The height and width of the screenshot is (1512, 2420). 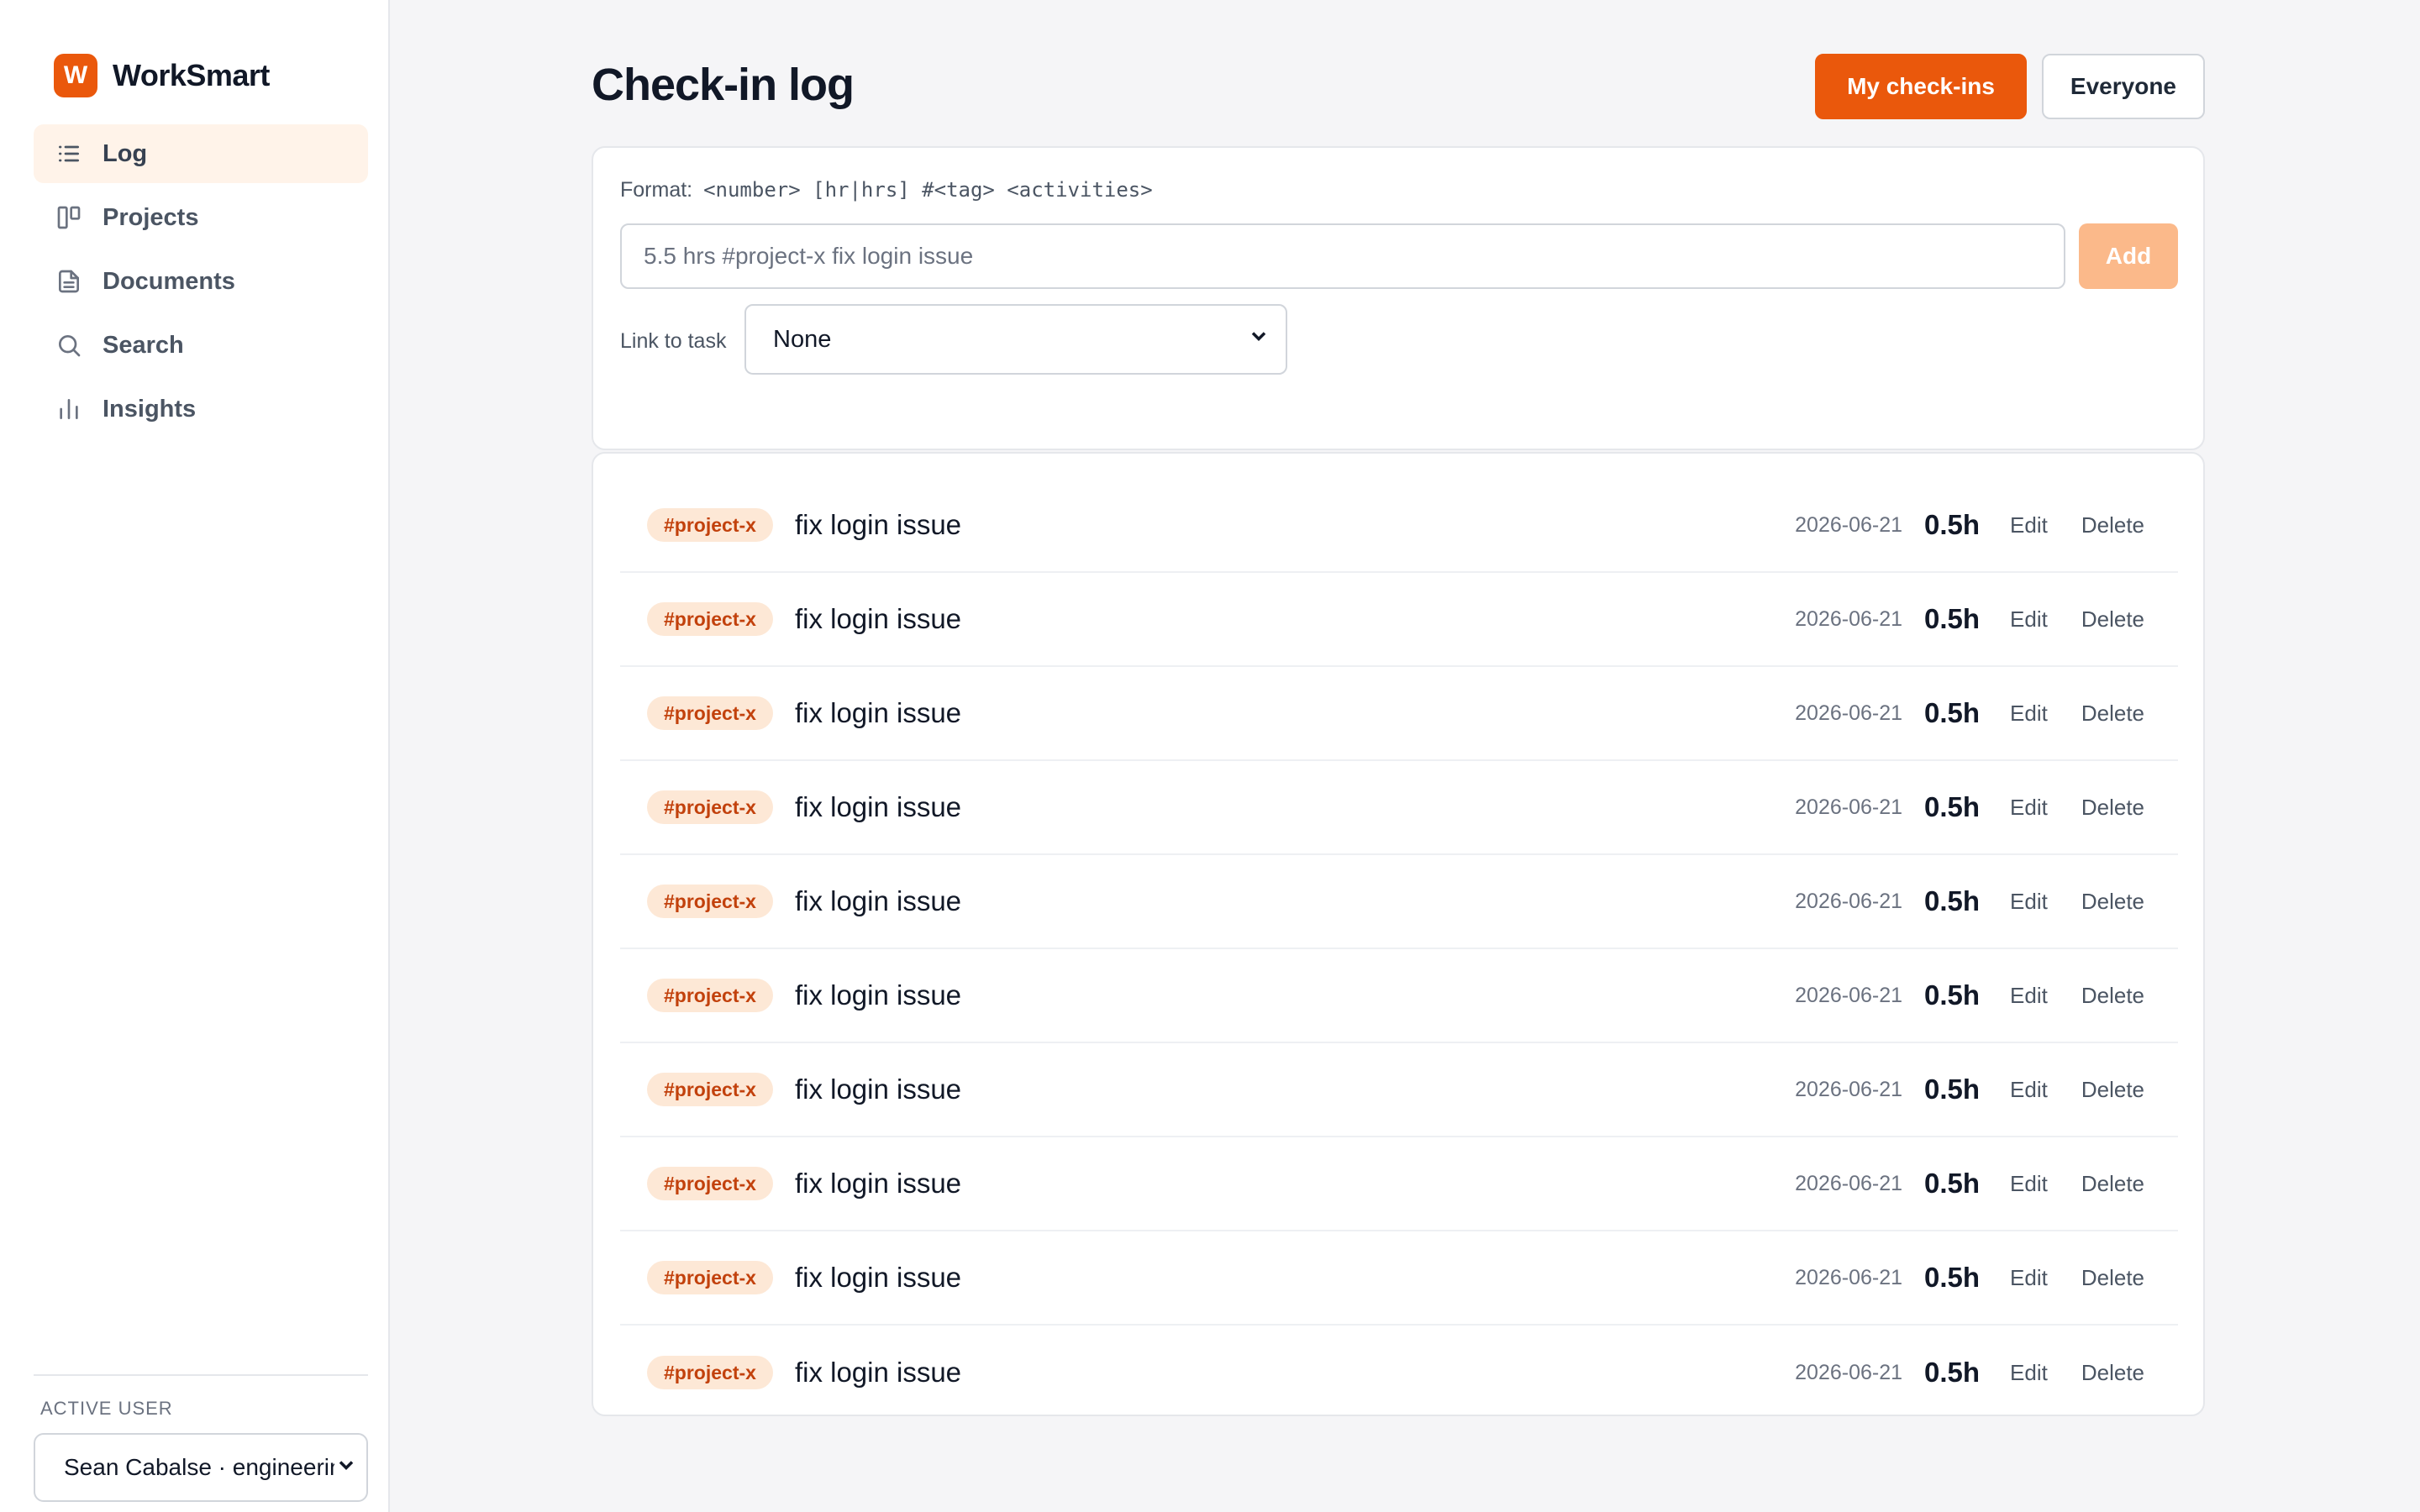 I want to click on sidebar-item-label: Search, so click(x=143, y=345).